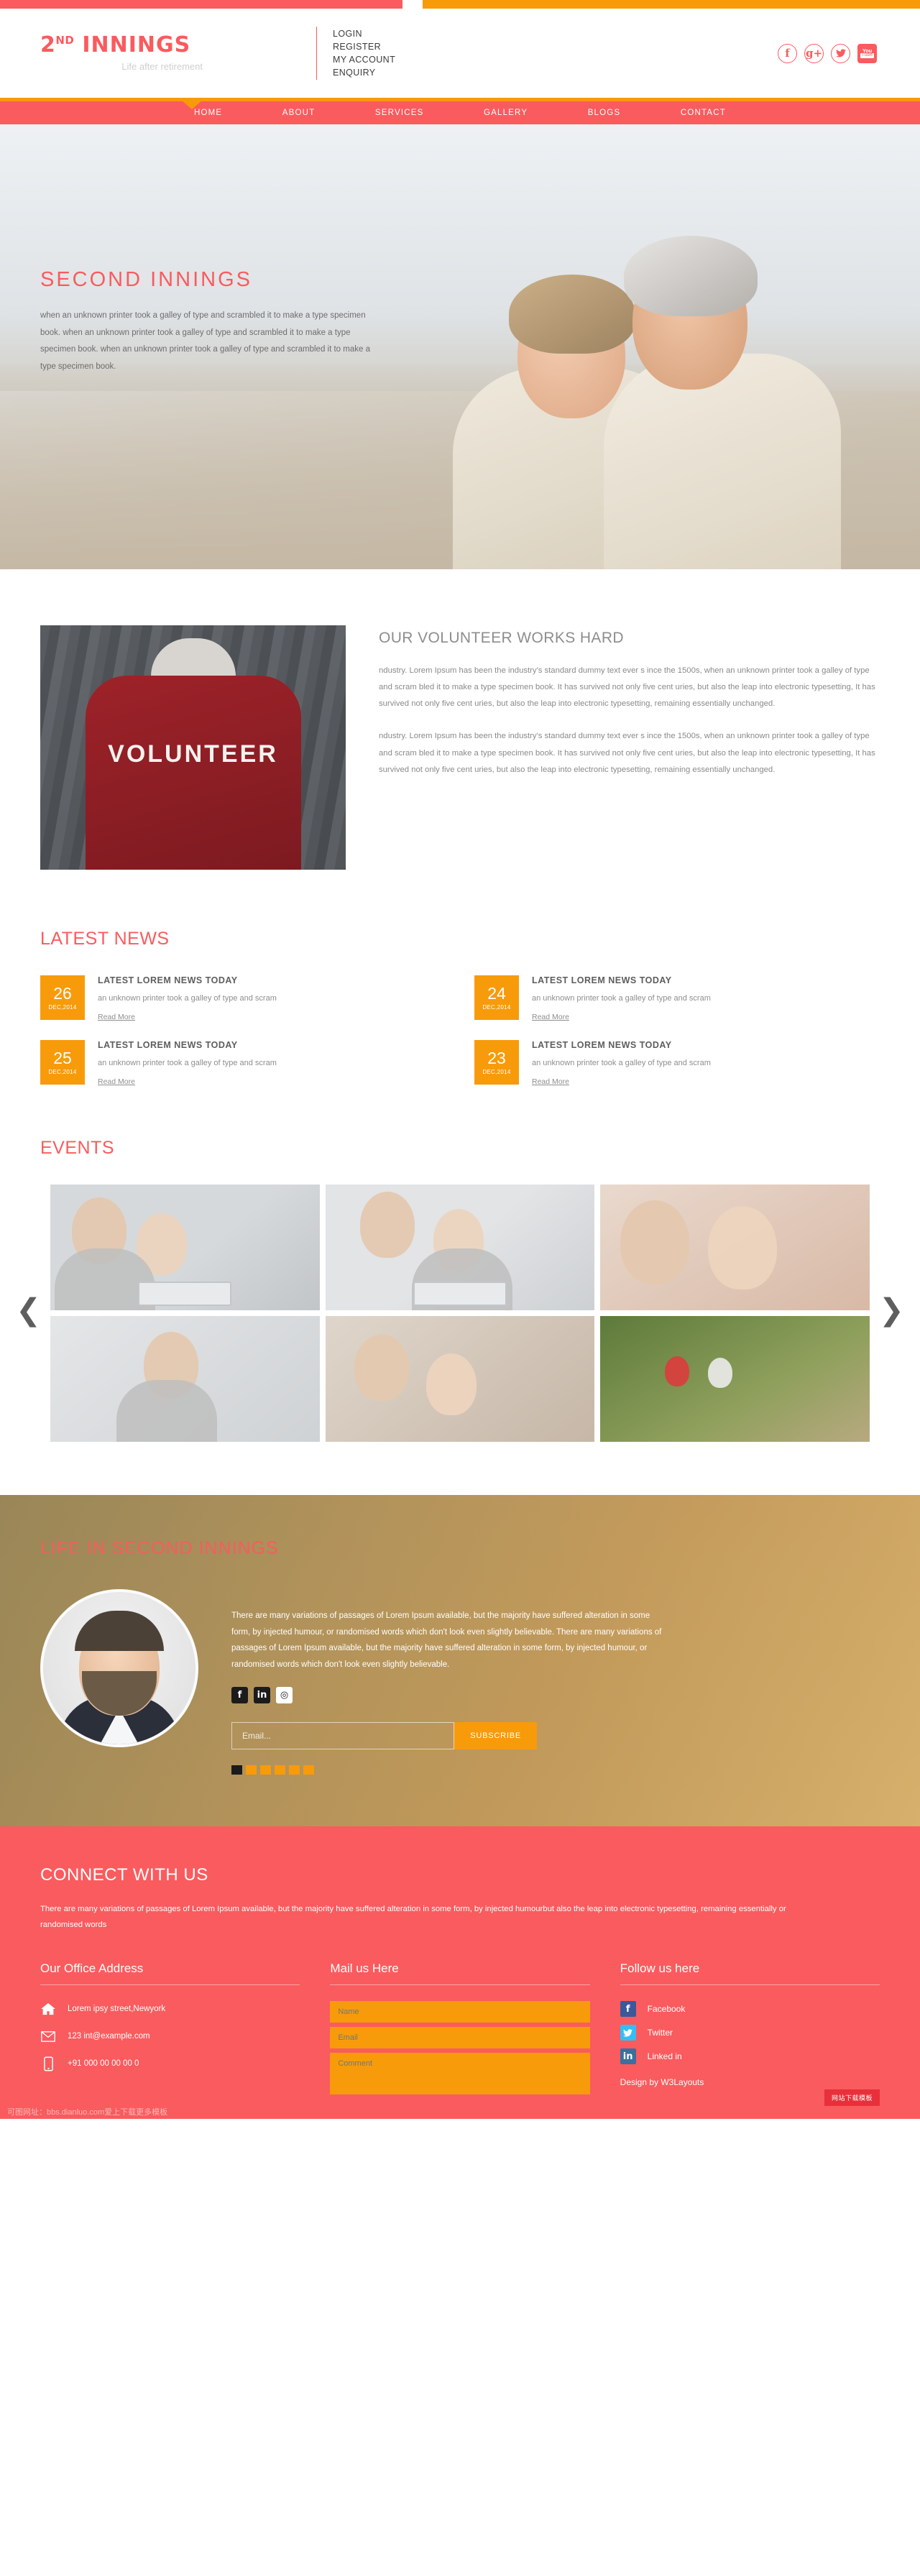 The width and height of the screenshot is (920, 2576). What do you see at coordinates (48, 2009) in the screenshot?
I see `home-icon` at bounding box center [48, 2009].